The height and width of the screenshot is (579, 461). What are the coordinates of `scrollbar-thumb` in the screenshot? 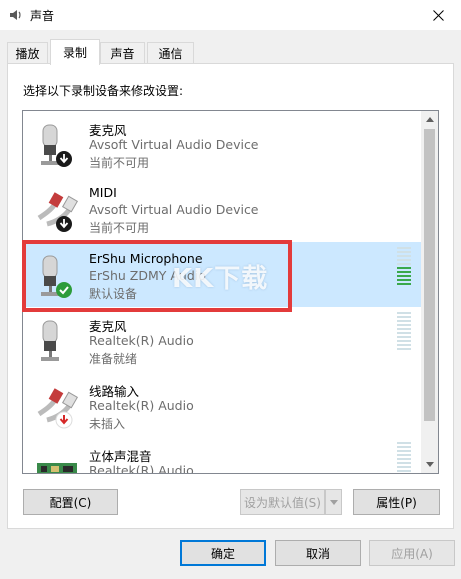 It's located at (429, 275).